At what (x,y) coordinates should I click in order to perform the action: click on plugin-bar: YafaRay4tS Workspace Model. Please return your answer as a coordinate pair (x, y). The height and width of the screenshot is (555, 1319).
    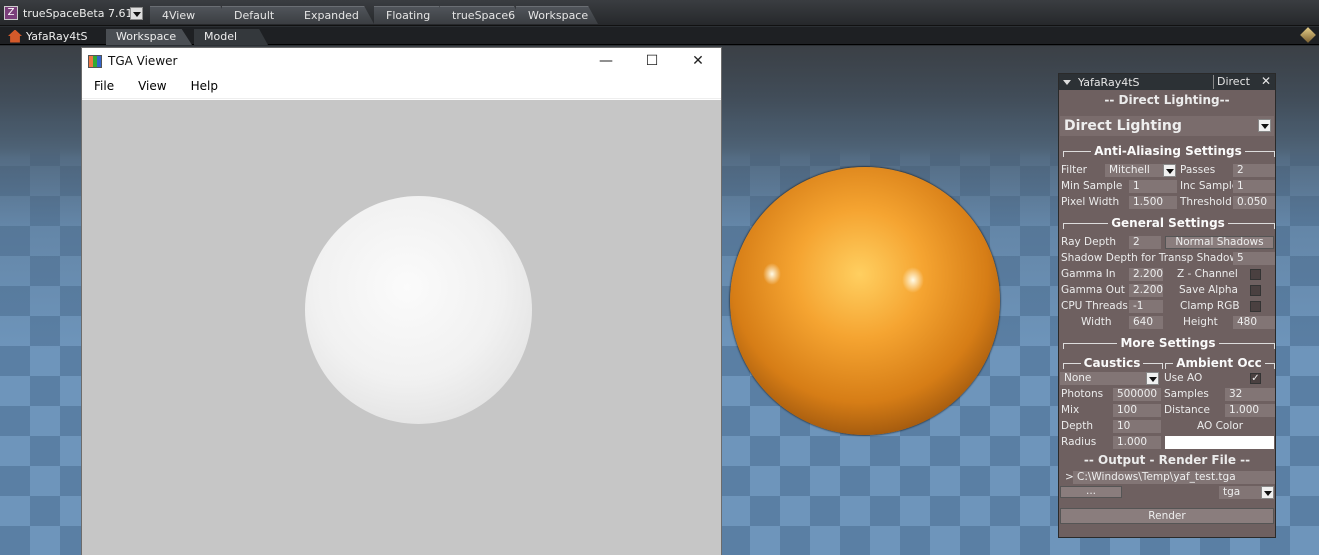
    Looking at the image, I should click on (659, 36).